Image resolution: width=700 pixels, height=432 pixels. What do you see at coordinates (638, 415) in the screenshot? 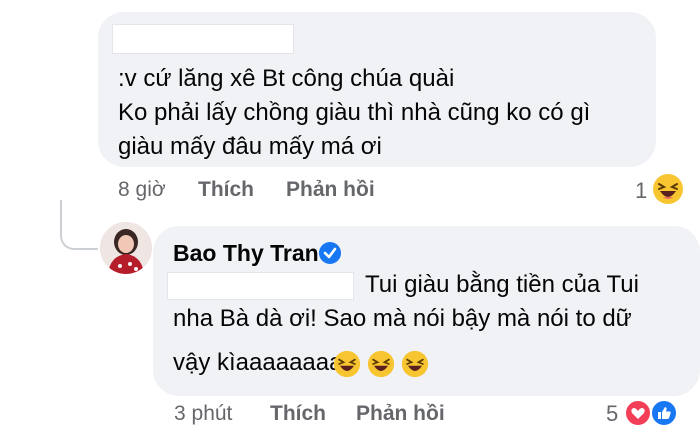
I see `heart-reaction-icon` at bounding box center [638, 415].